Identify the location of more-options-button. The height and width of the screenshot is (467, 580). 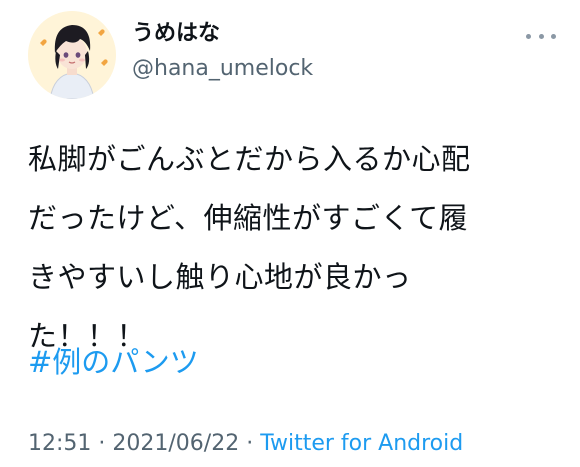
(541, 36).